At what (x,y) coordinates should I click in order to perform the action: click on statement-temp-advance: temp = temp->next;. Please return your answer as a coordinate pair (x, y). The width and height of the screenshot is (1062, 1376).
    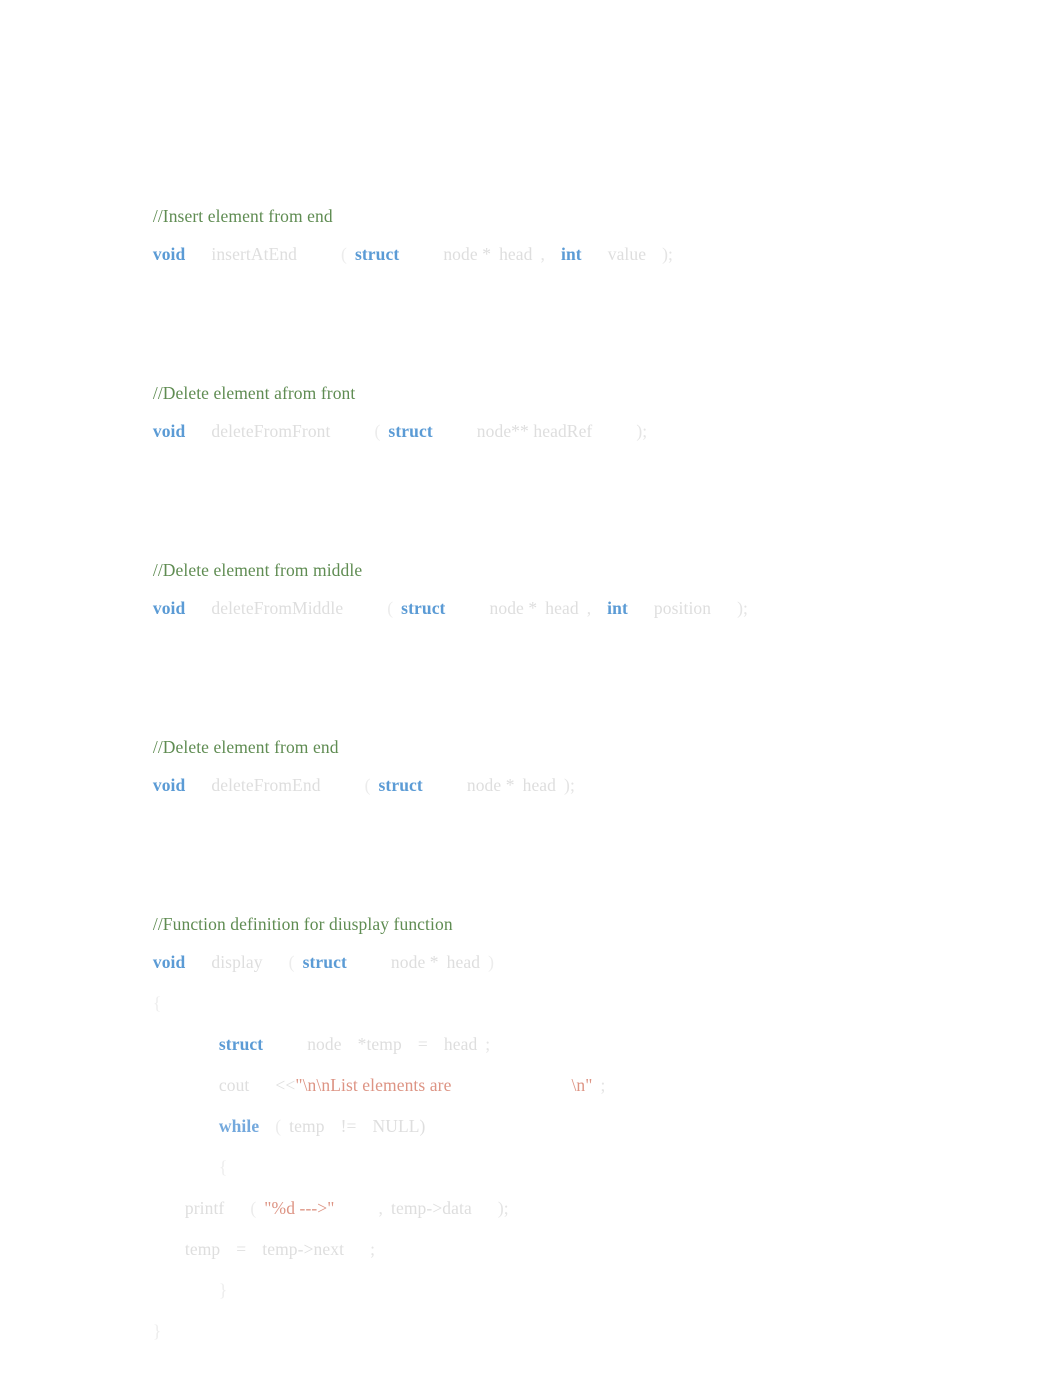
    Looking at the image, I should click on (566, 1240).